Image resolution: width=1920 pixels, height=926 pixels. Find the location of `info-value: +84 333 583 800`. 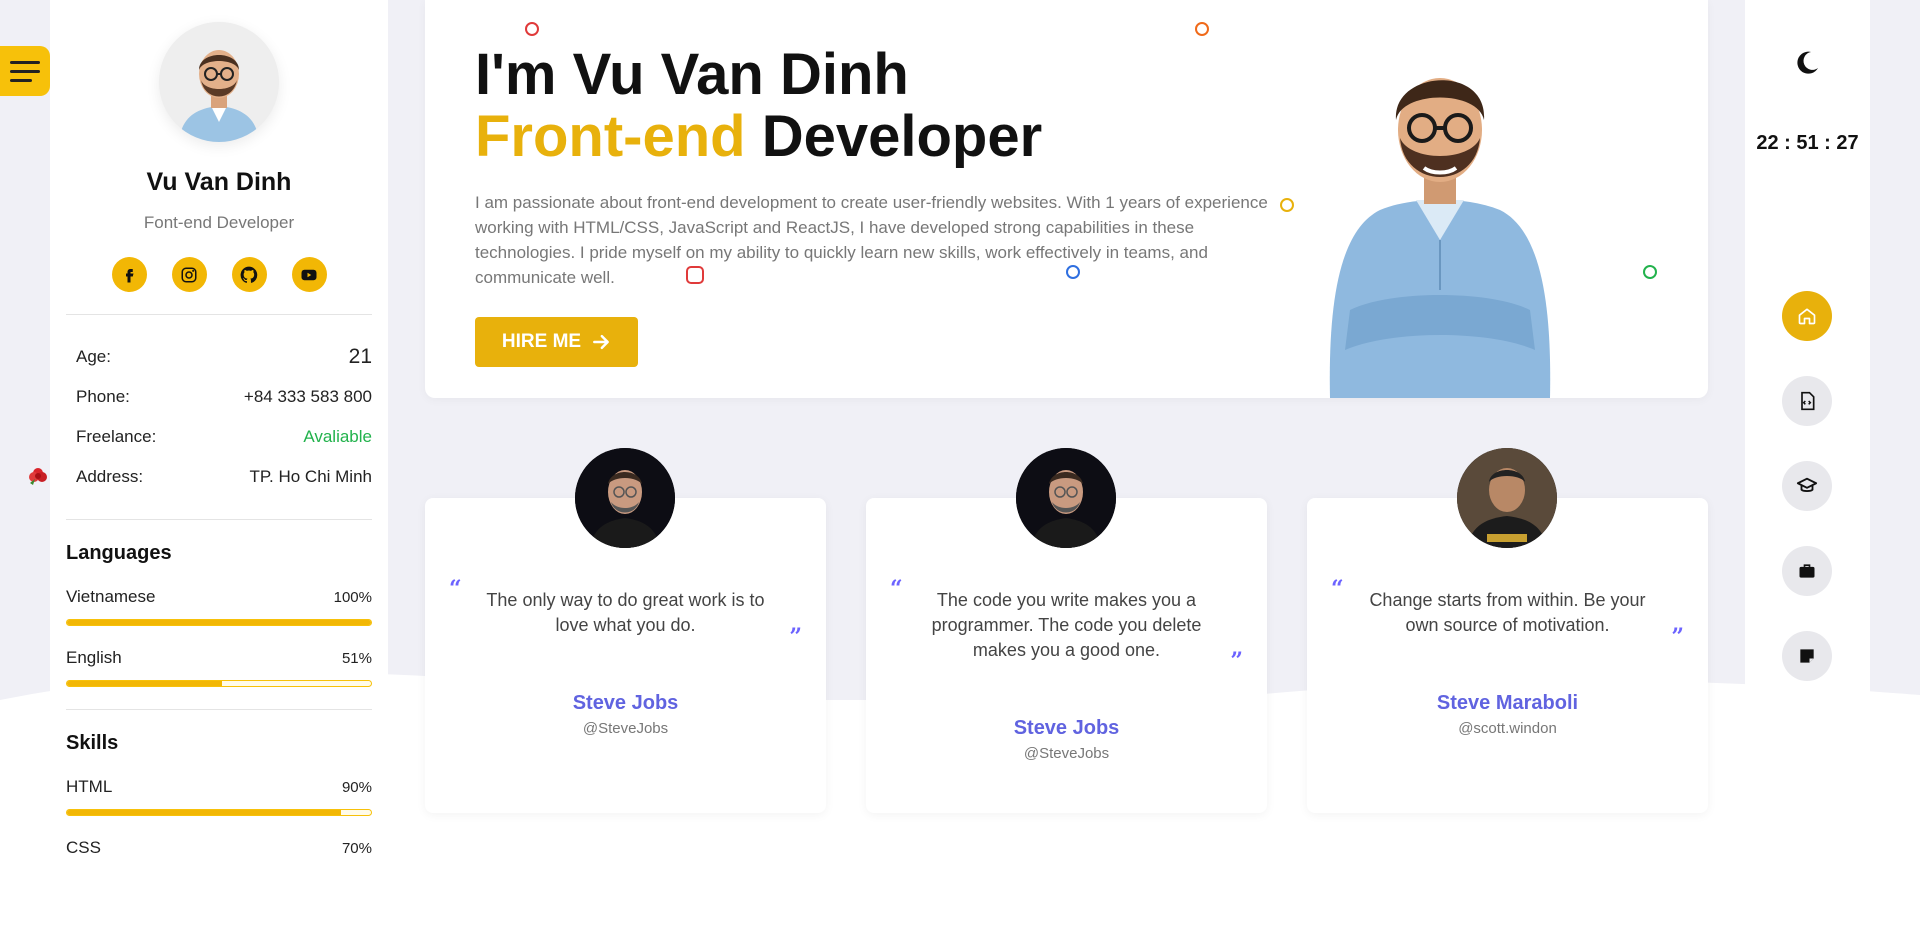

info-value: +84 333 583 800 is located at coordinates (307, 396).